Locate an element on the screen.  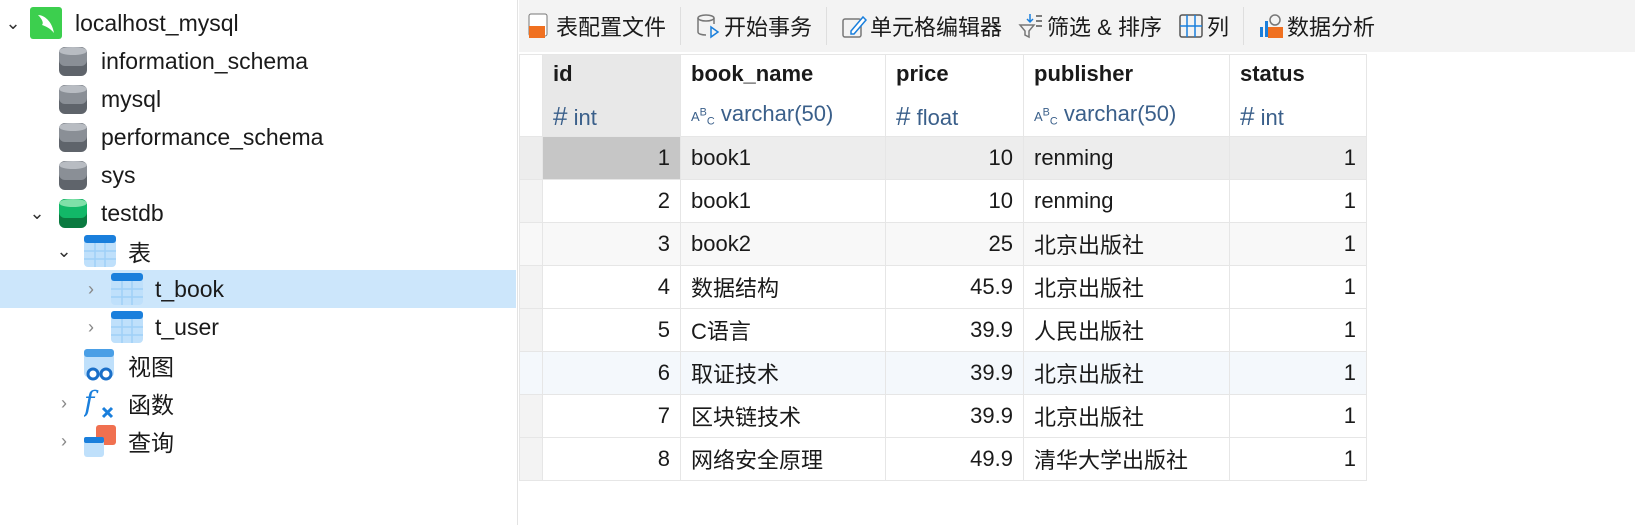
cell-id: 6 is located at coordinates (611, 373).